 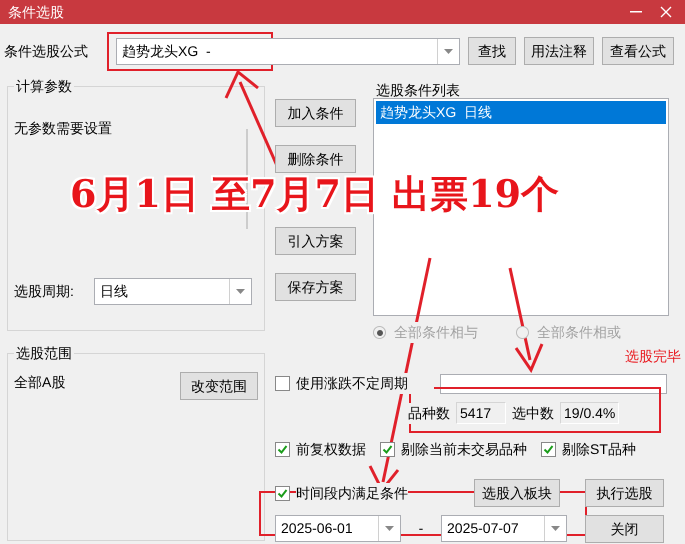 What do you see at coordinates (44, 353) in the screenshot?
I see `group-title: 选股范围` at bounding box center [44, 353].